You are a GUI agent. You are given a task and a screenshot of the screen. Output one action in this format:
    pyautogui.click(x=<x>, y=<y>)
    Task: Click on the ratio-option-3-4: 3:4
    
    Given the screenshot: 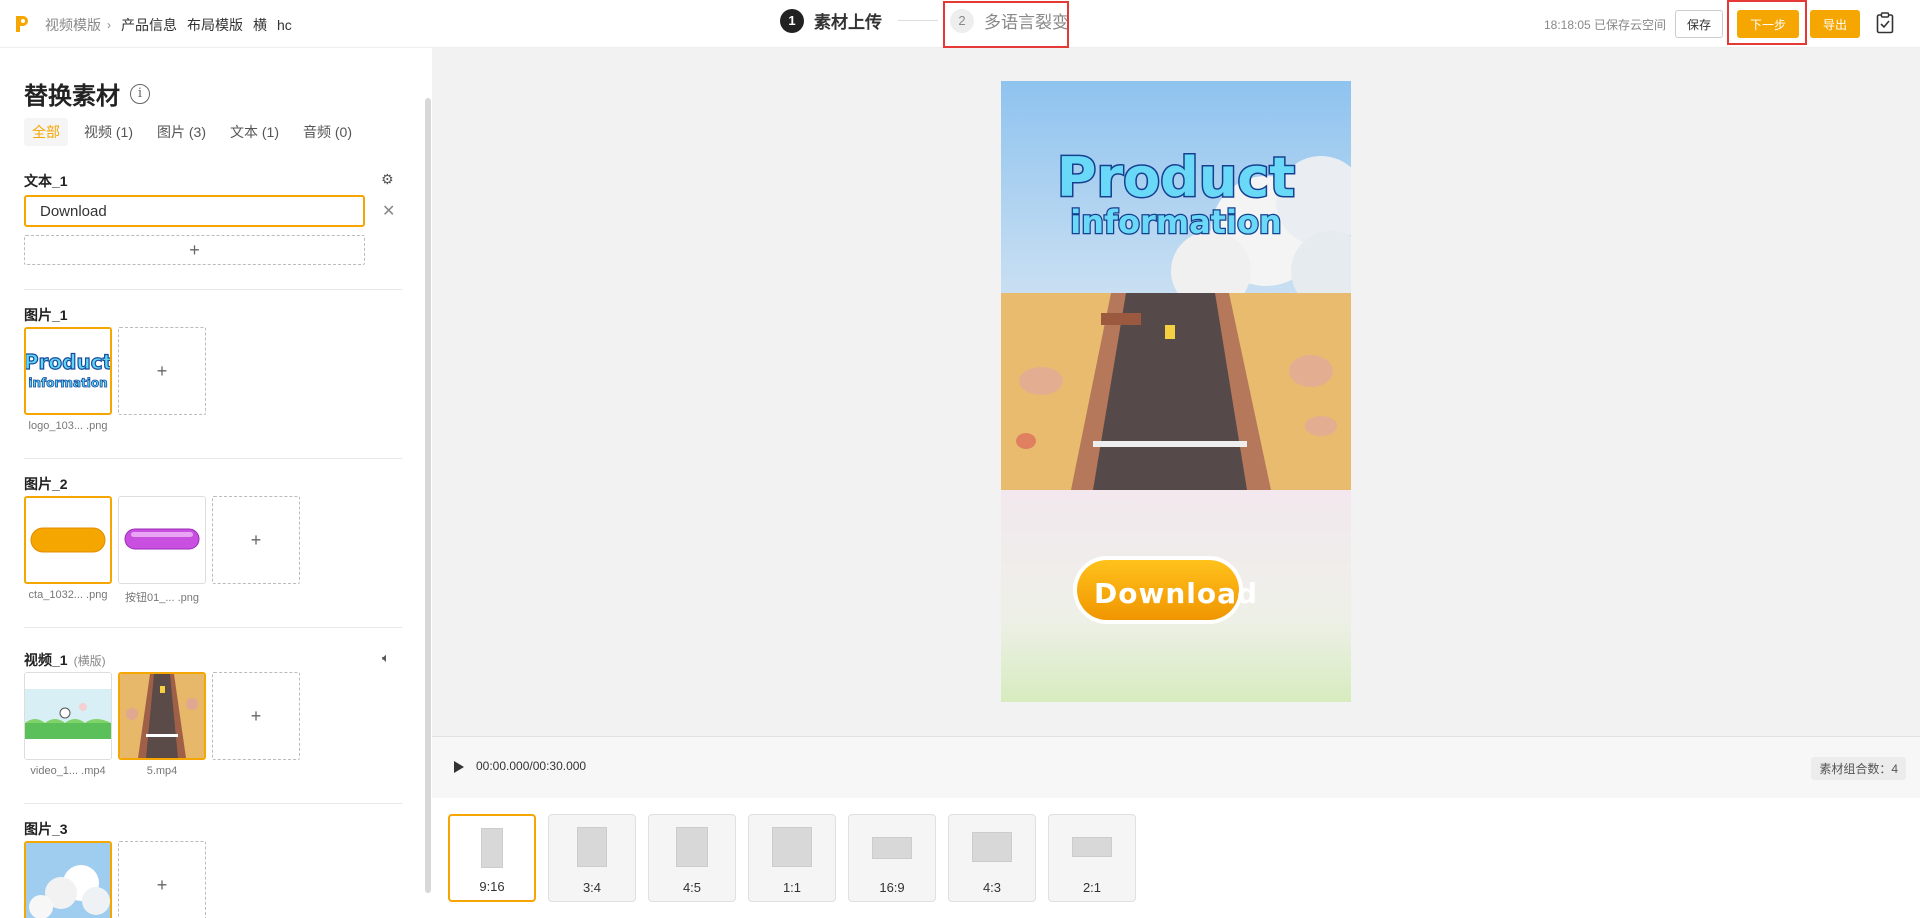 What is the action you would take?
    pyautogui.click(x=592, y=858)
    